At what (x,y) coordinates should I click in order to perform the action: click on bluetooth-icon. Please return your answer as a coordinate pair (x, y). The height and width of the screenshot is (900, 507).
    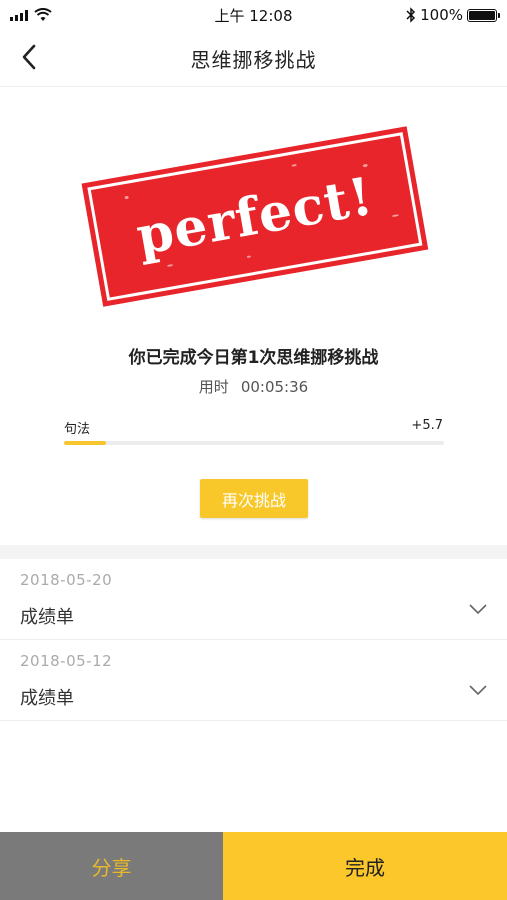
    Looking at the image, I should click on (411, 15).